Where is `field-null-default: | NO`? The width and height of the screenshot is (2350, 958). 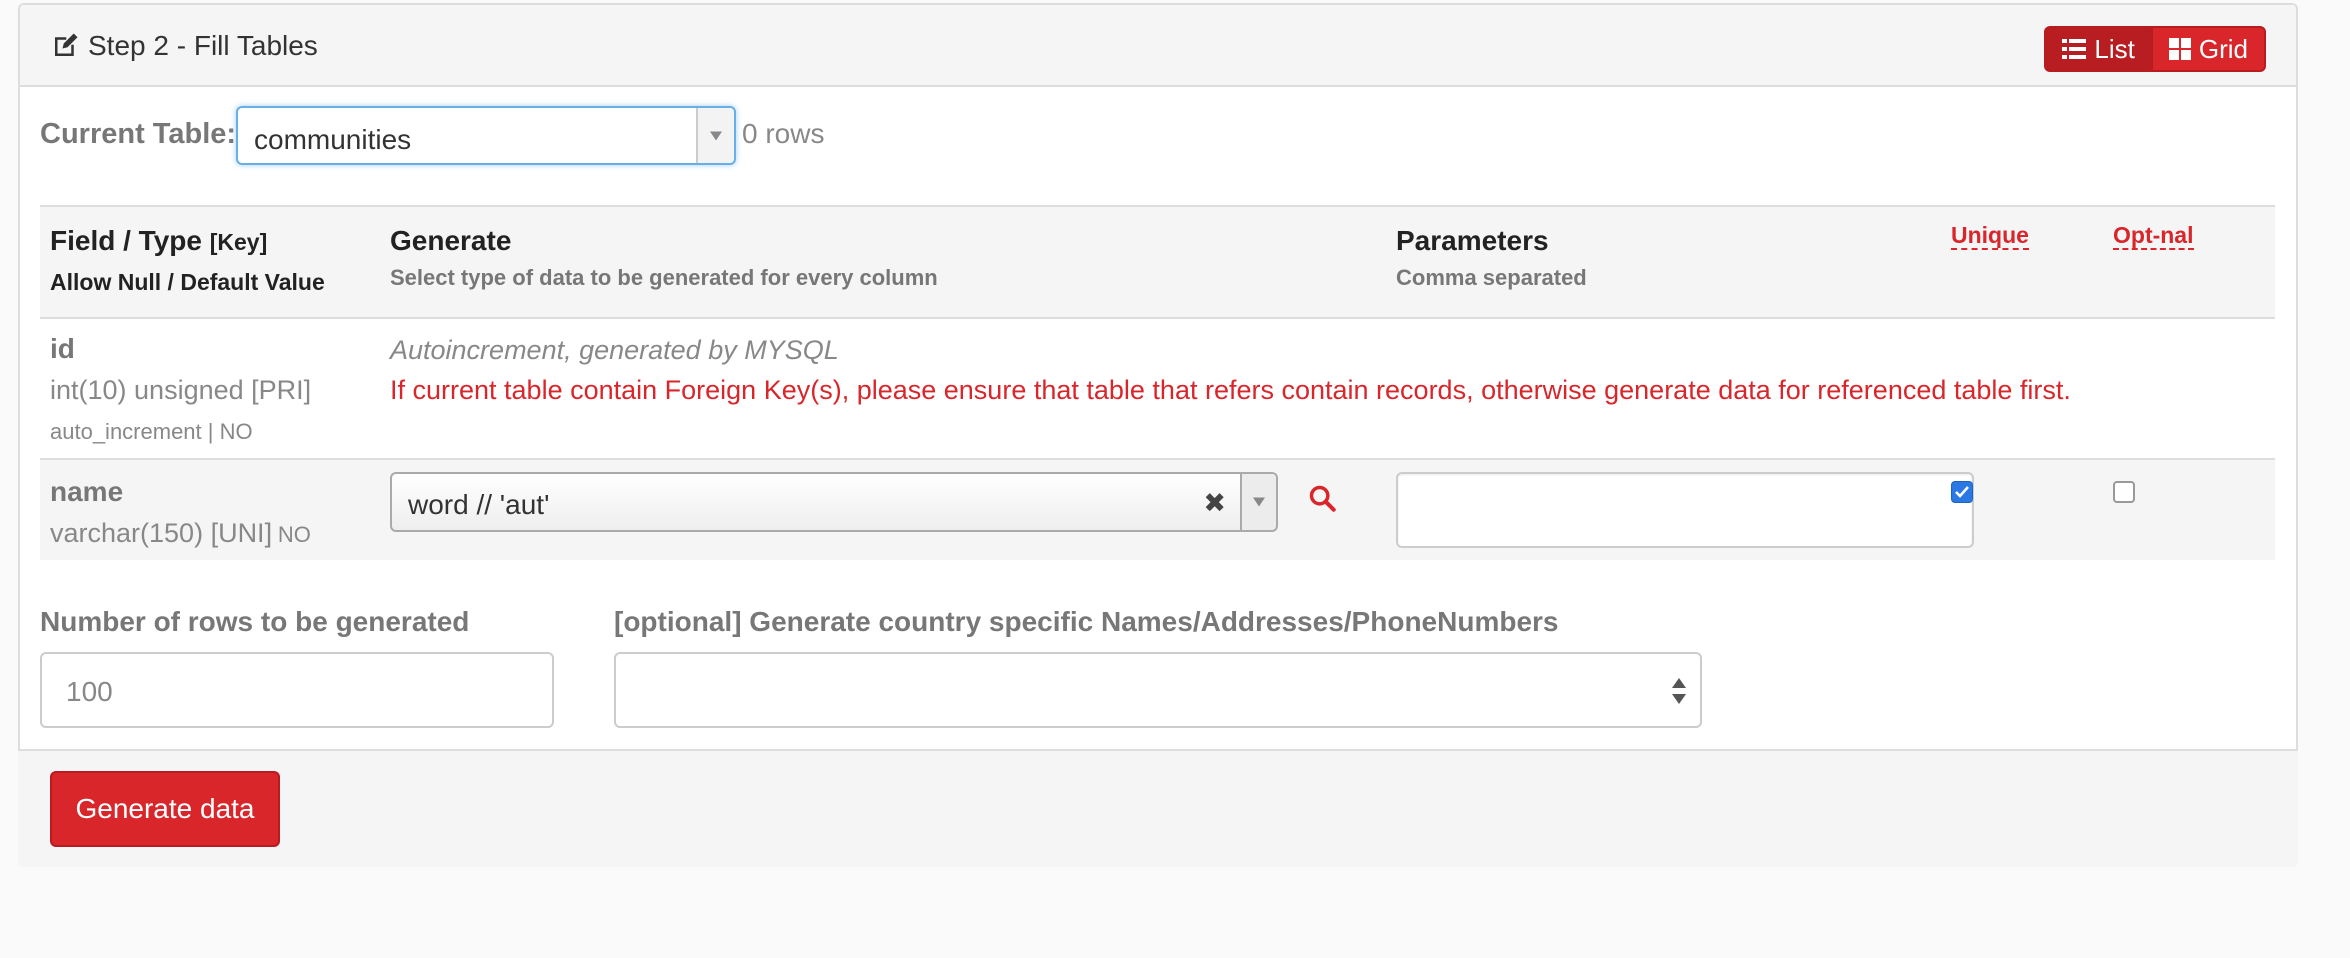 field-null-default: | NO is located at coordinates (288, 534).